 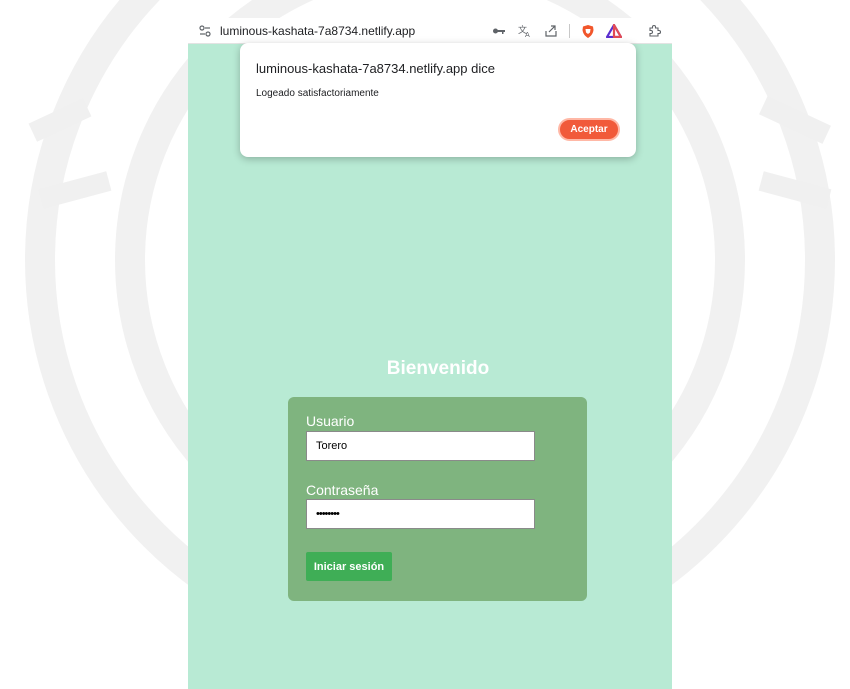 I want to click on password-input: ••••••••, so click(x=420, y=514).